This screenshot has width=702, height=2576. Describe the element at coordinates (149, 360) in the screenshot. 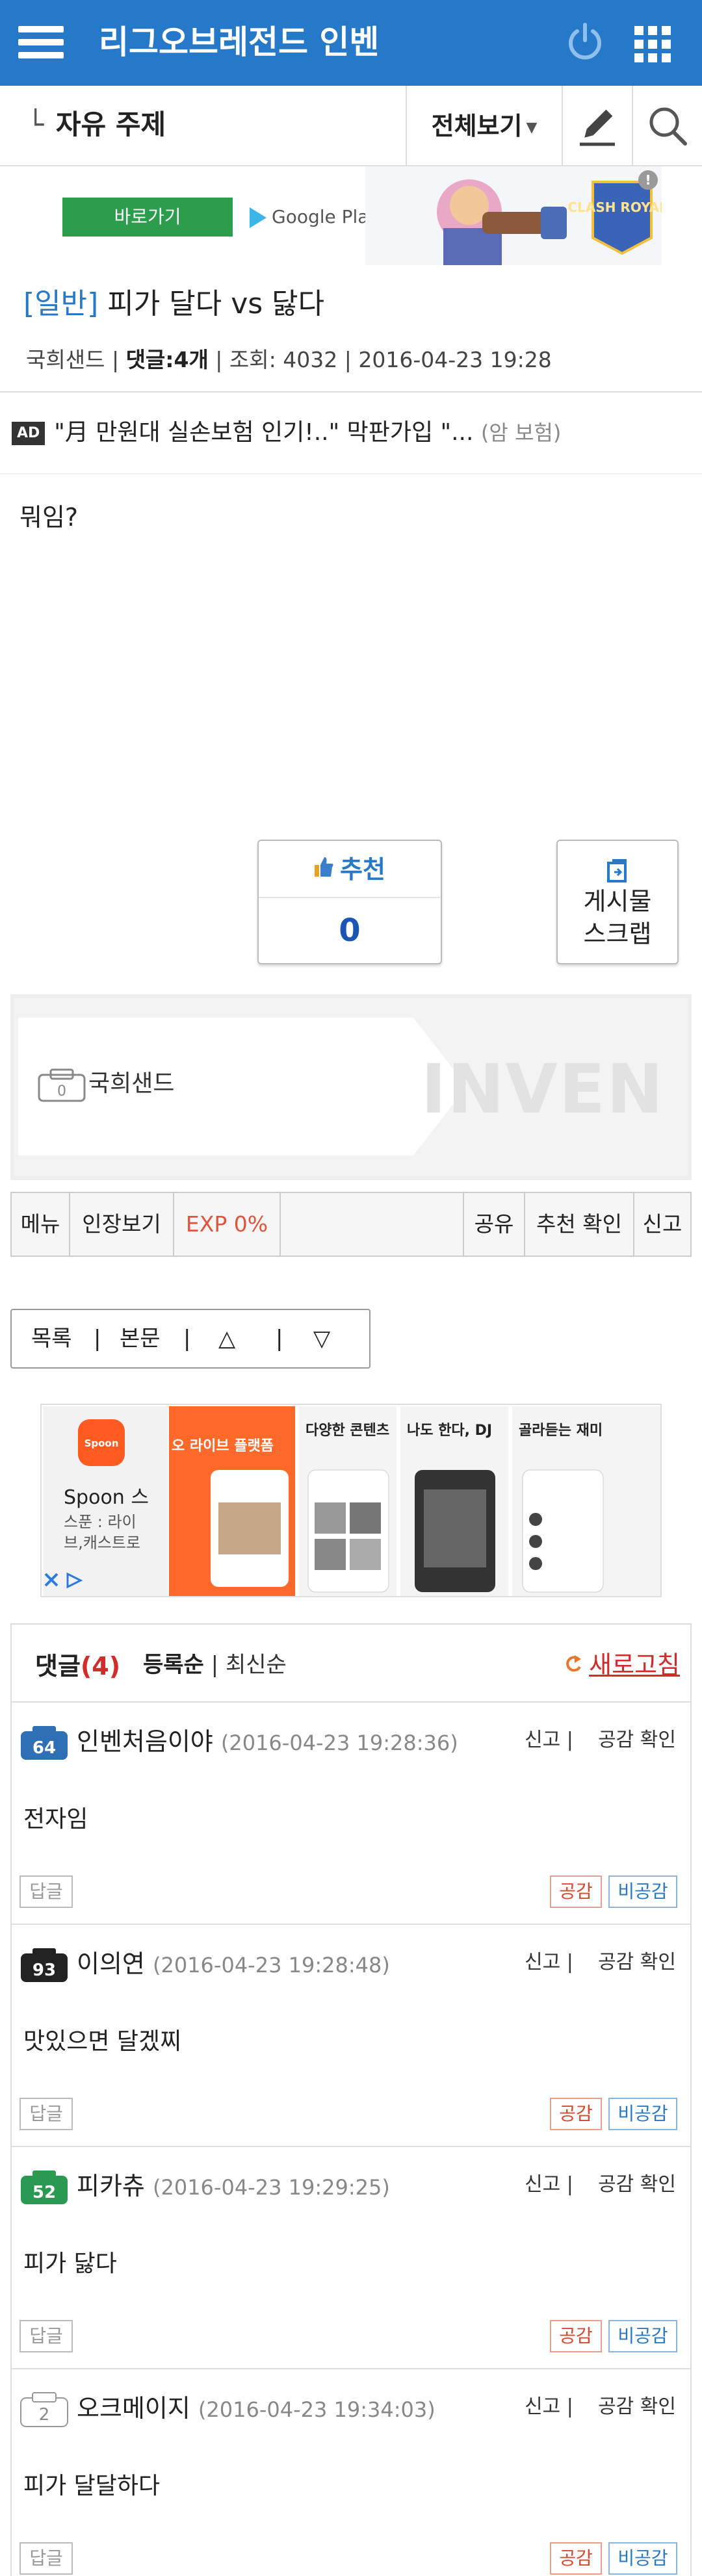

I see `post-comments-label: 댓글:` at that location.